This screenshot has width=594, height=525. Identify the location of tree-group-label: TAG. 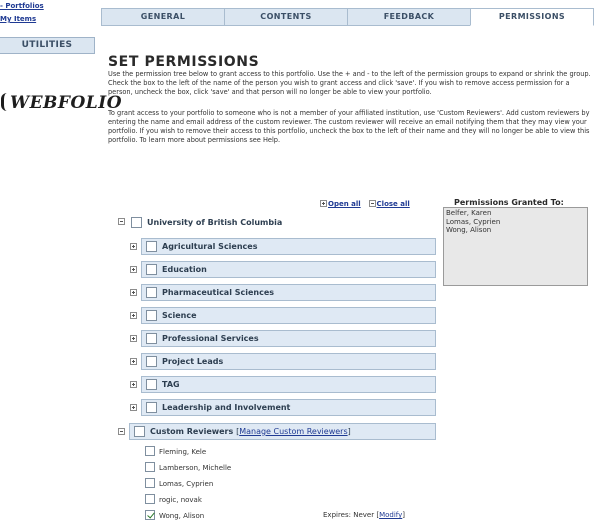
(171, 384).